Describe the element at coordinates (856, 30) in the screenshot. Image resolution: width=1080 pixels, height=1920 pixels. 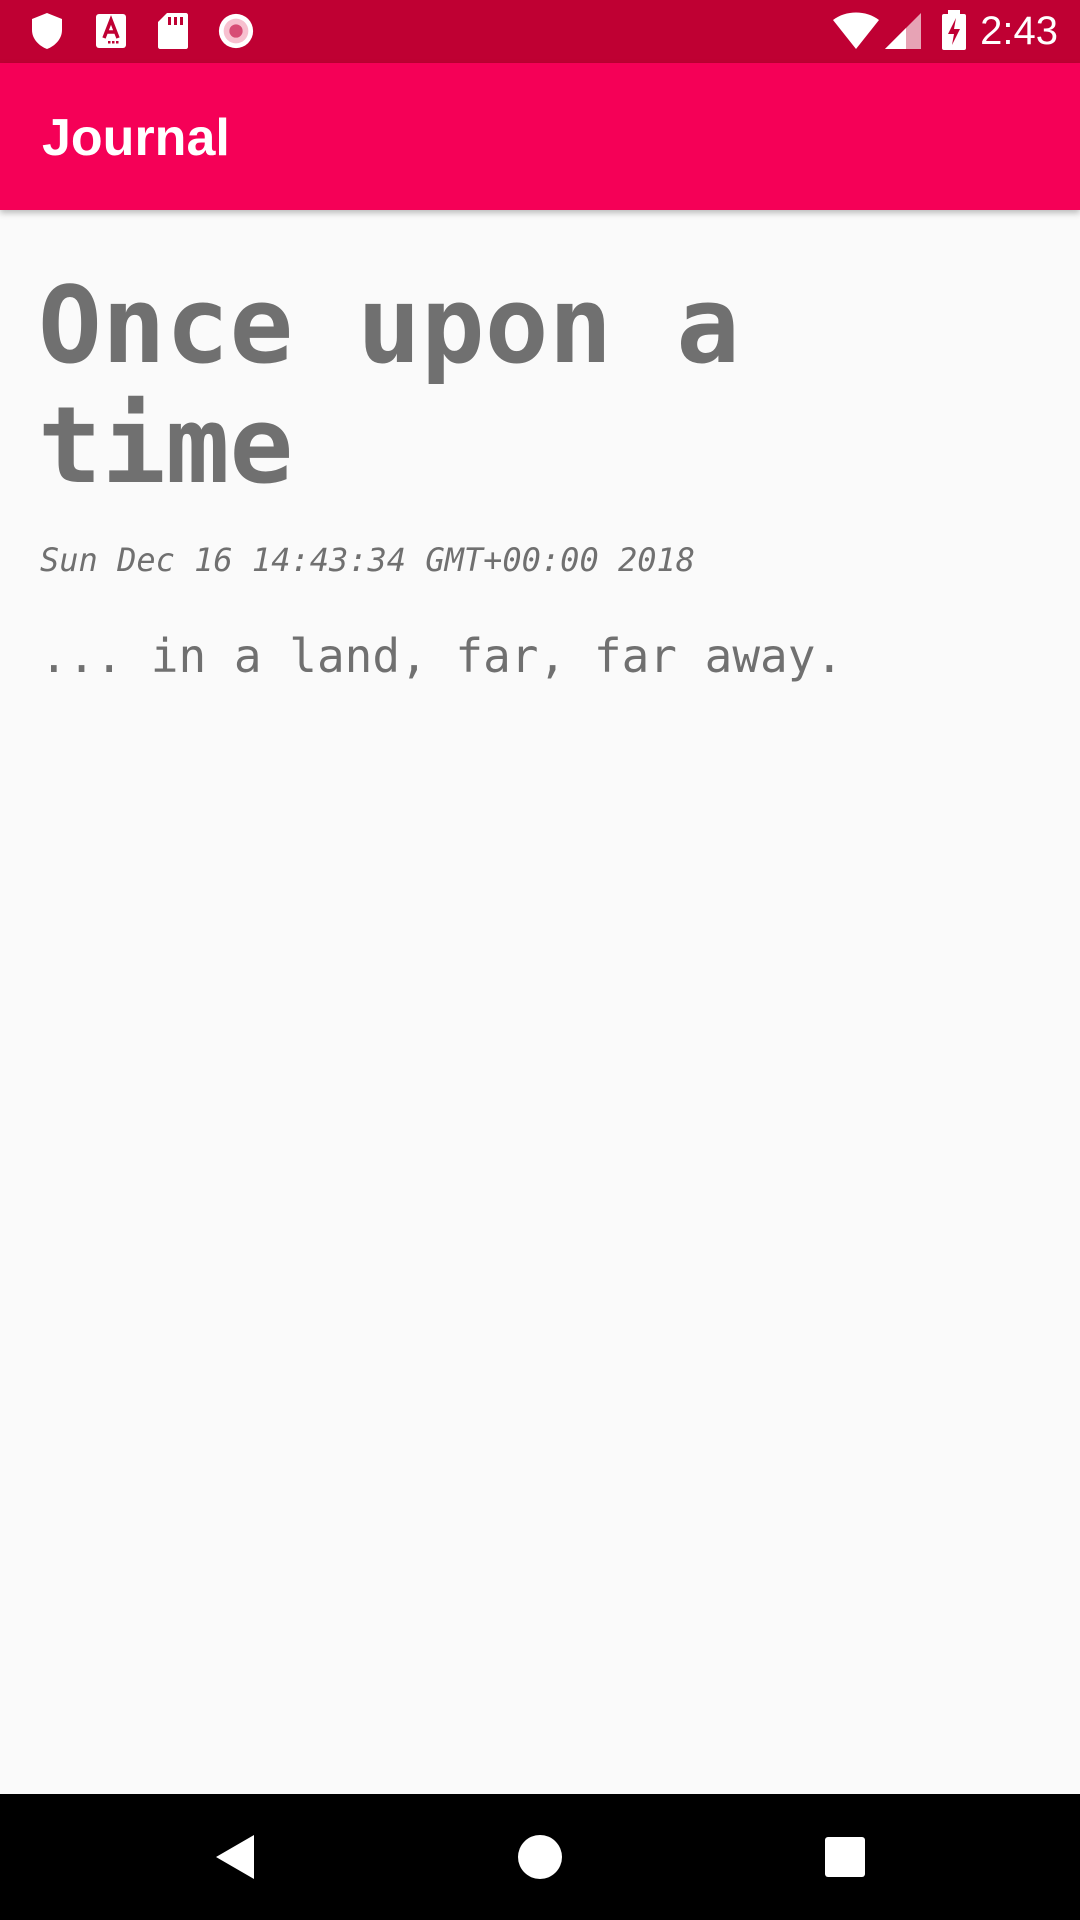
I see `wifi-icon` at that location.